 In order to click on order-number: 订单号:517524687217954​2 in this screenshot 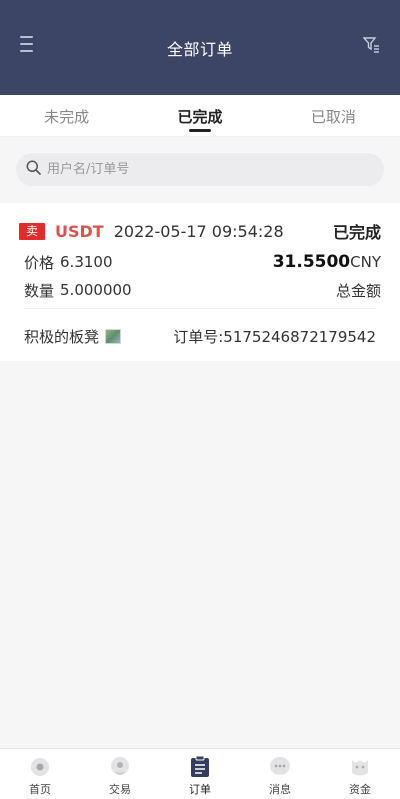, I will do `click(274, 336)`.